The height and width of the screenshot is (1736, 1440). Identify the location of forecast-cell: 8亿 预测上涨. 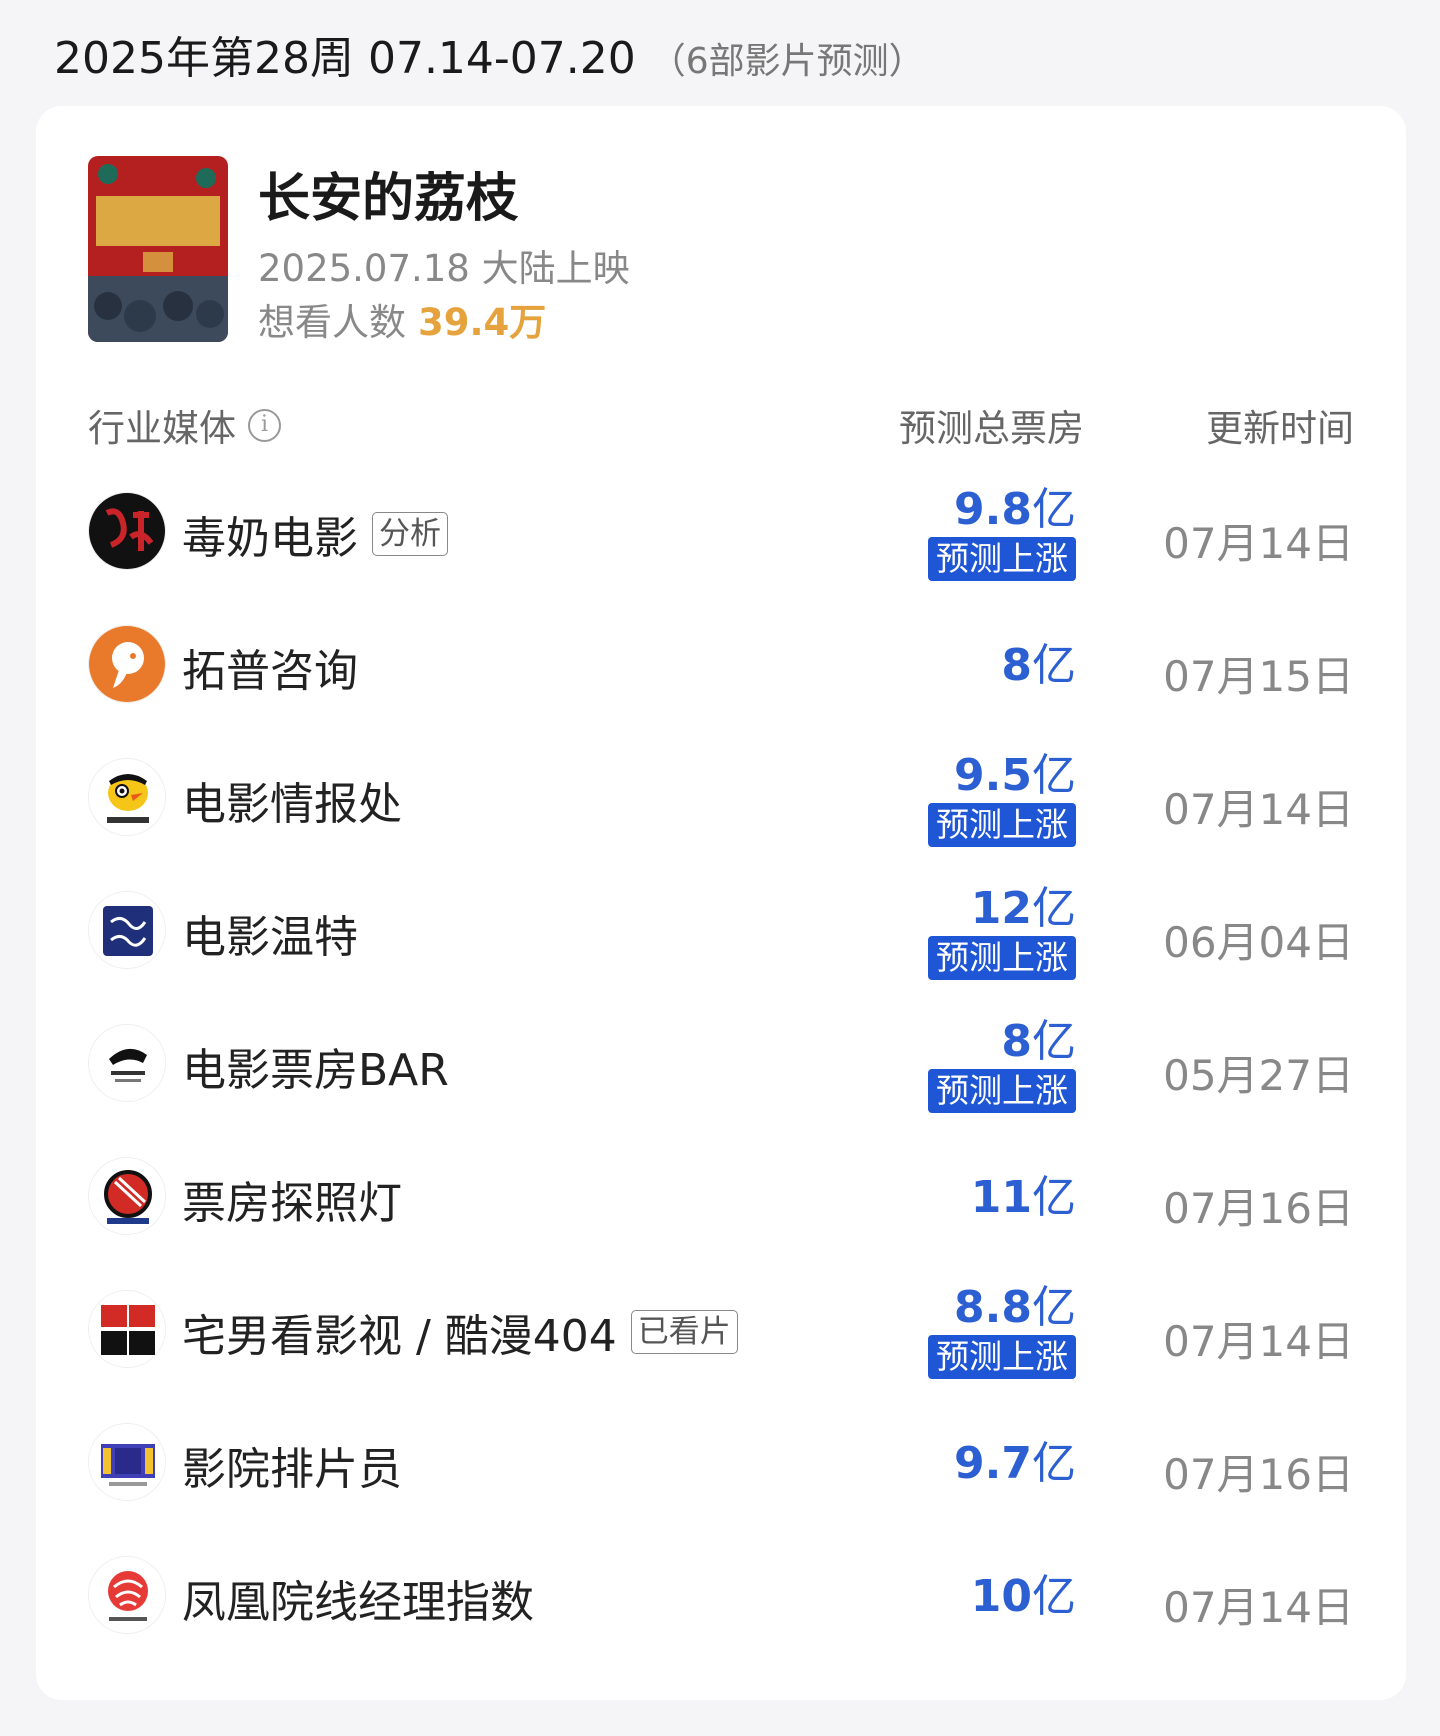
(1002, 1064).